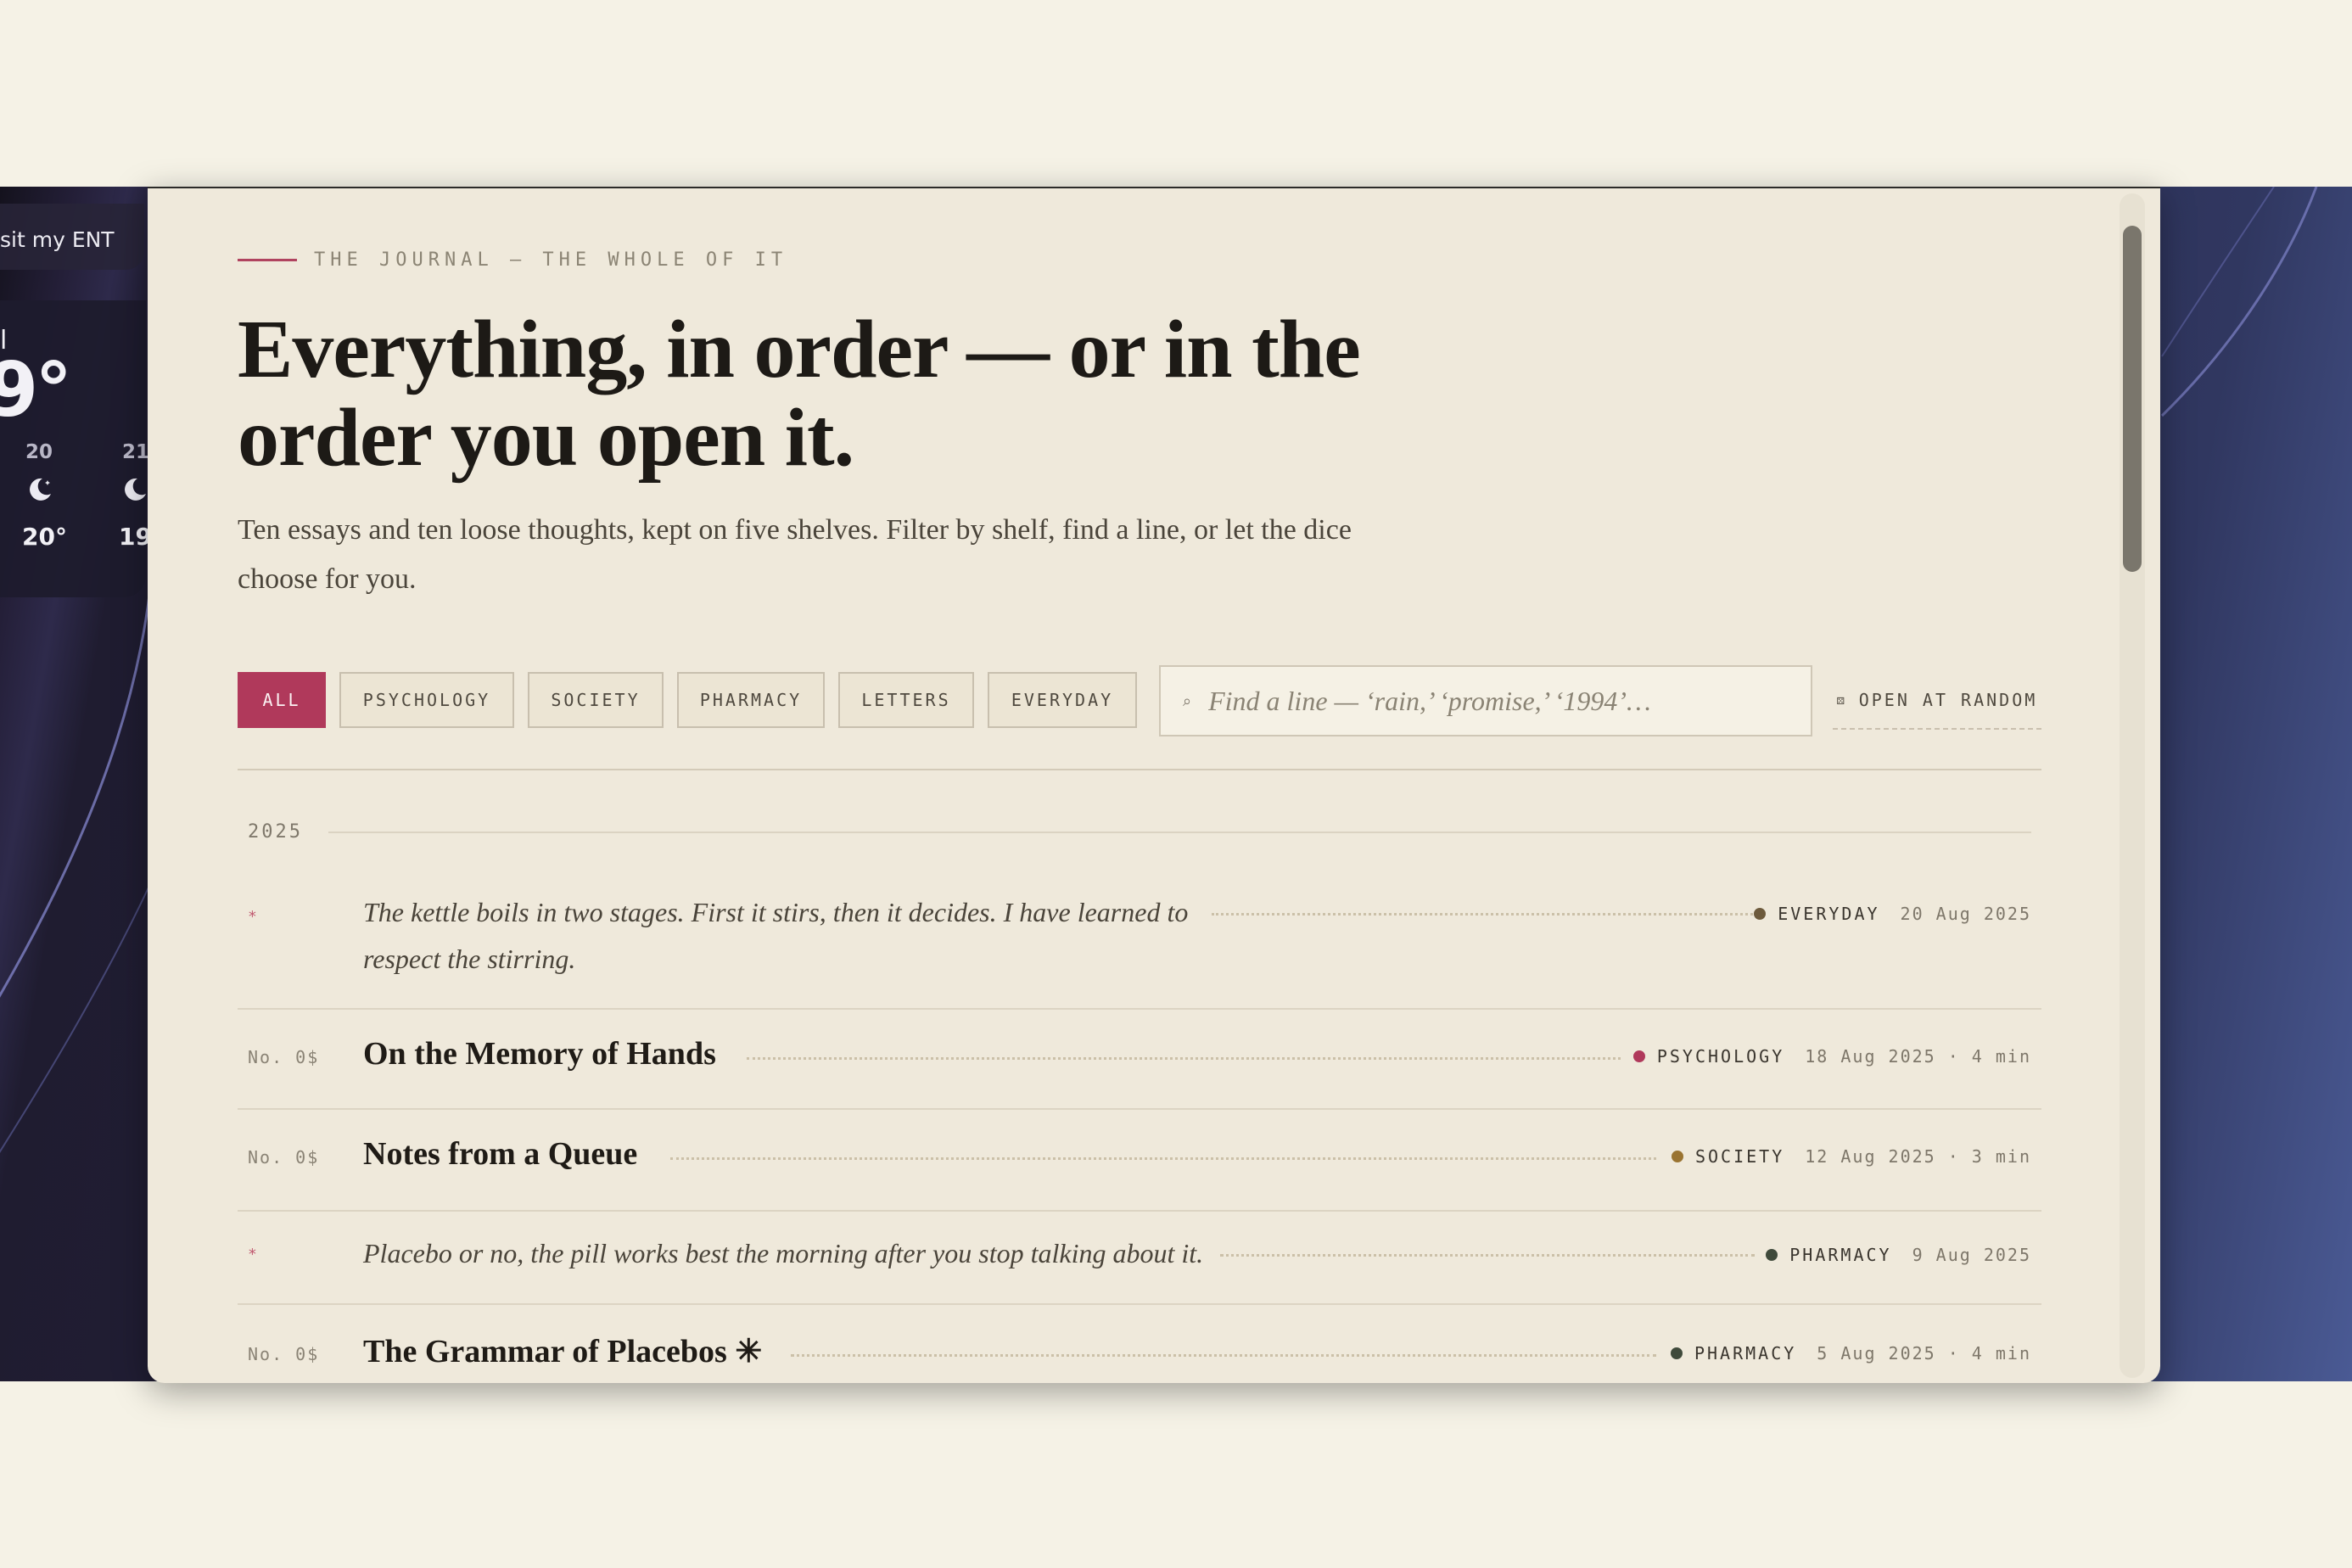 The image size is (2352, 1568). Describe the element at coordinates (136, 452) in the screenshot. I see `weather-hour: 21` at that location.